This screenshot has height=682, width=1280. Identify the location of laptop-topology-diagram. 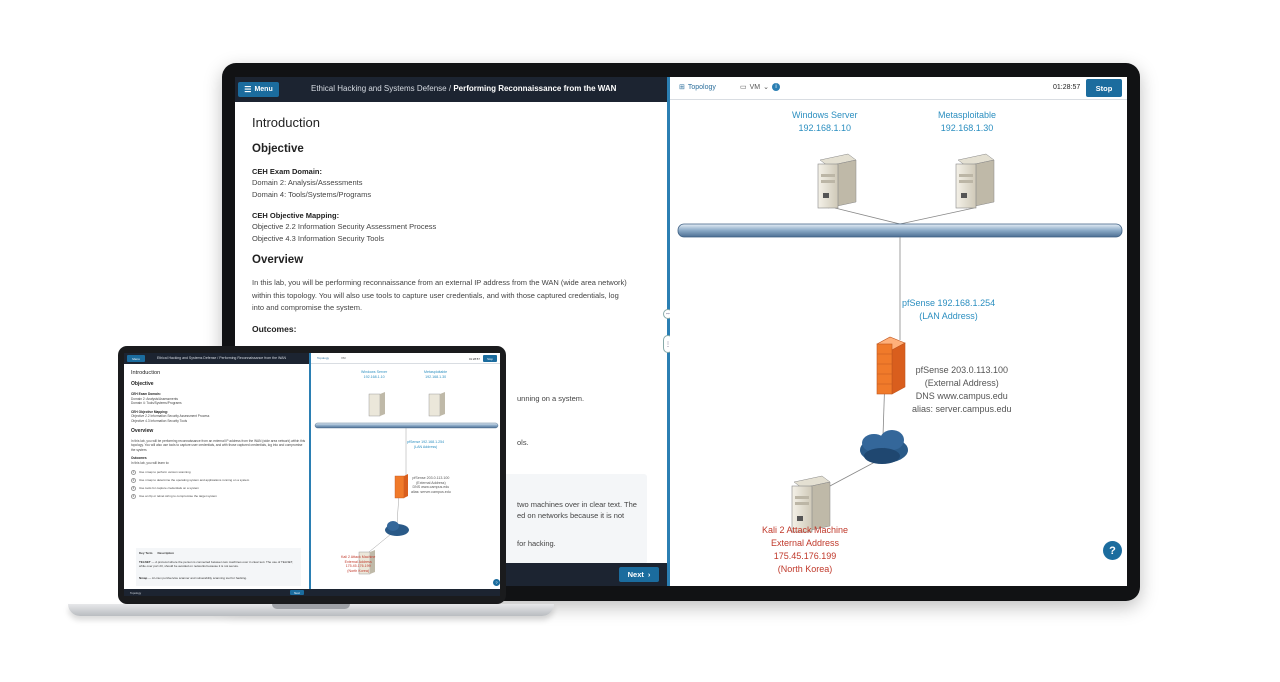
(406, 483).